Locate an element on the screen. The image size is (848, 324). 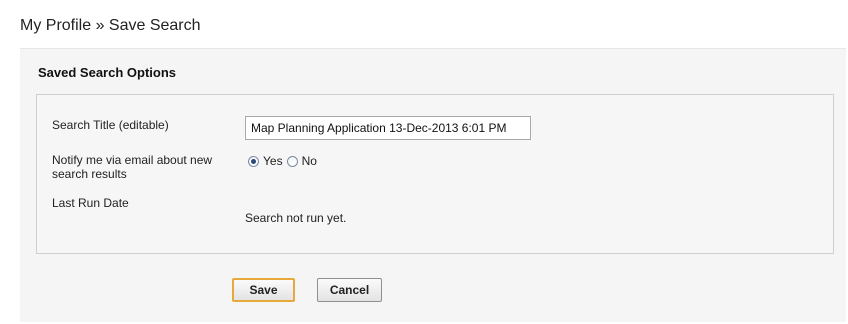
search-title-input is located at coordinates (388, 128).